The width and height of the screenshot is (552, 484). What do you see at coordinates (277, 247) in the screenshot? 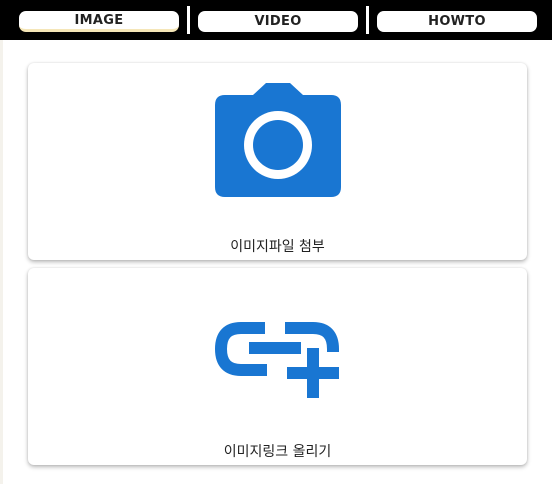
I see `attach-image-file-label: 이미지파일 첨부` at bounding box center [277, 247].